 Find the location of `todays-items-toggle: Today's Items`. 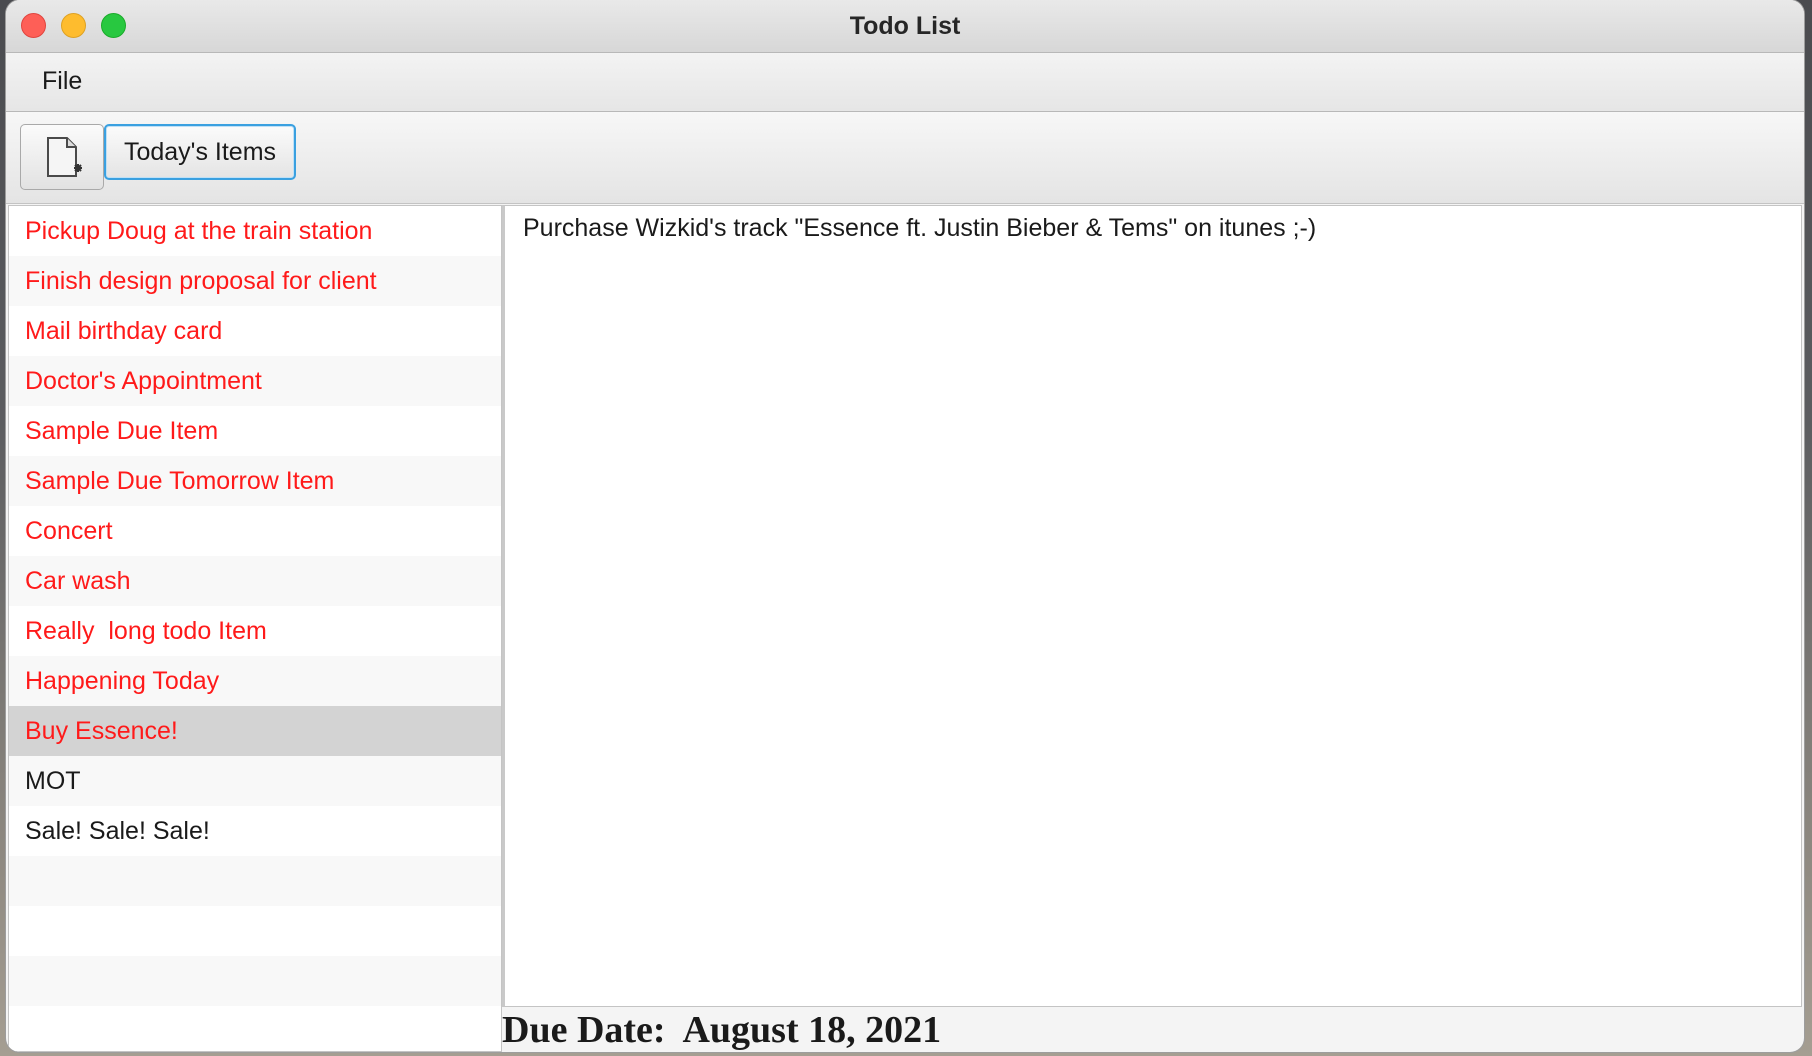

todays-items-toggle: Today's Items is located at coordinates (200, 152).